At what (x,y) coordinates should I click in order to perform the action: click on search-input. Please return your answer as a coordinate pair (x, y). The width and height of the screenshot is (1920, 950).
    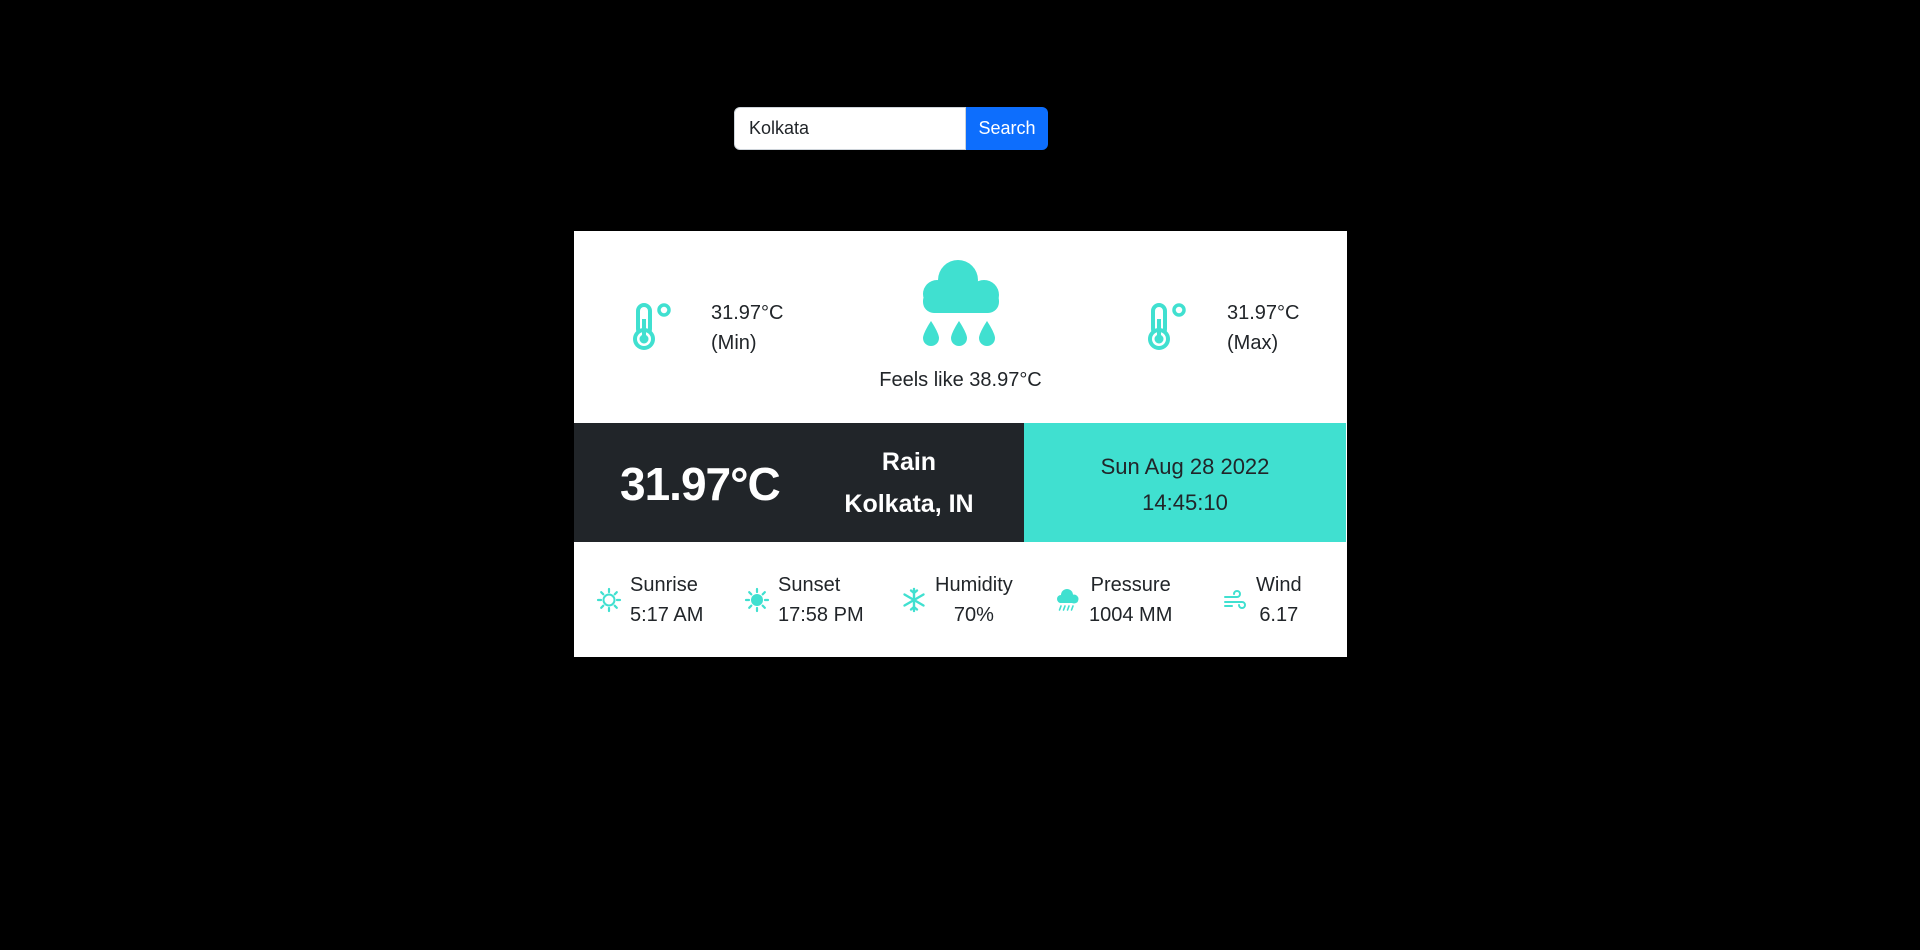
    Looking at the image, I should click on (850, 128).